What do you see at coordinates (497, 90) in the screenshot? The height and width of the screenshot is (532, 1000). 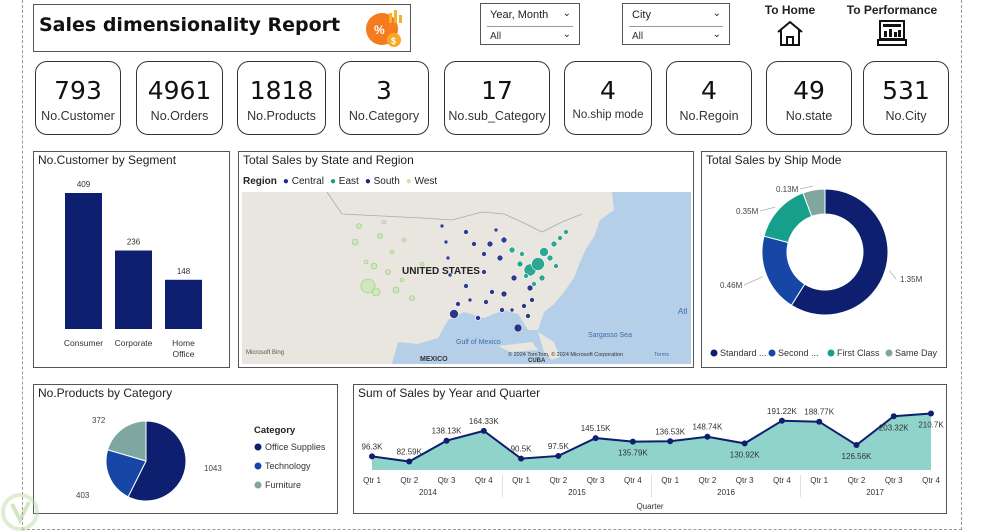 I see `kpi-value: 17` at bounding box center [497, 90].